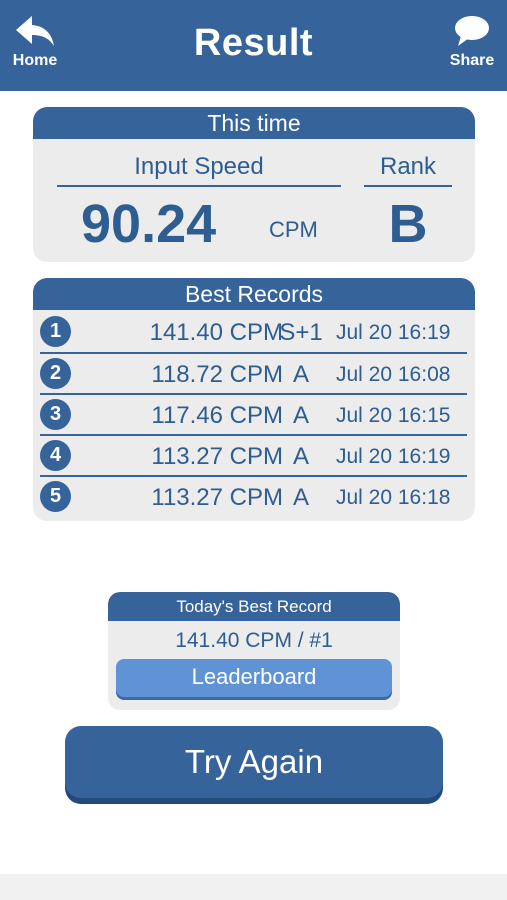 This screenshot has width=507, height=900. Describe the element at coordinates (199, 186) in the screenshot. I see `input-speed-divider` at that location.